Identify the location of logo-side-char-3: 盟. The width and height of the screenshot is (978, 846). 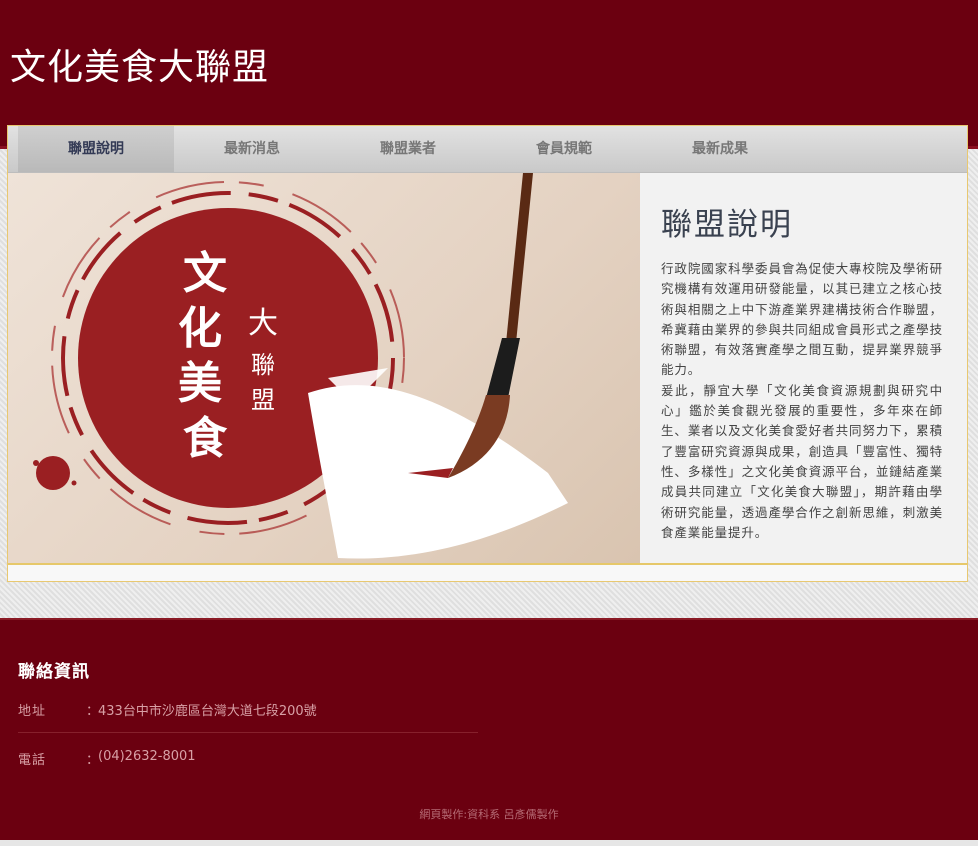
(263, 400).